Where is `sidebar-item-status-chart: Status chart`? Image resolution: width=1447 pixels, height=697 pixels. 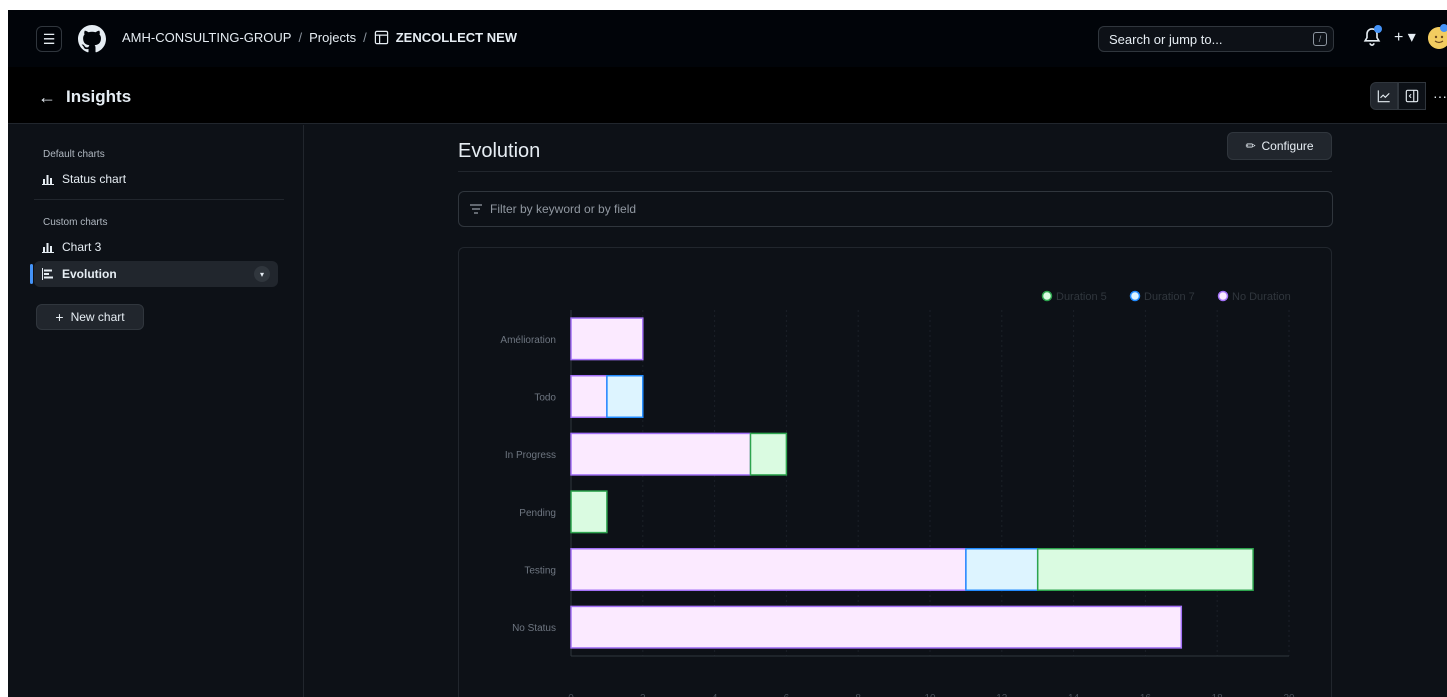
sidebar-item-status-chart: Status chart is located at coordinates (156, 179).